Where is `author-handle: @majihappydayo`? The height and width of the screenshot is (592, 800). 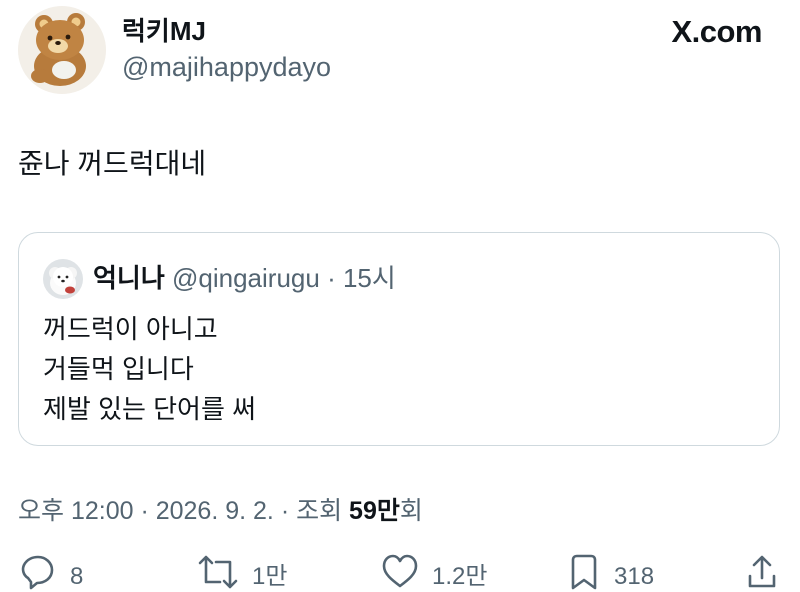 author-handle: @majihappydayo is located at coordinates (226, 67).